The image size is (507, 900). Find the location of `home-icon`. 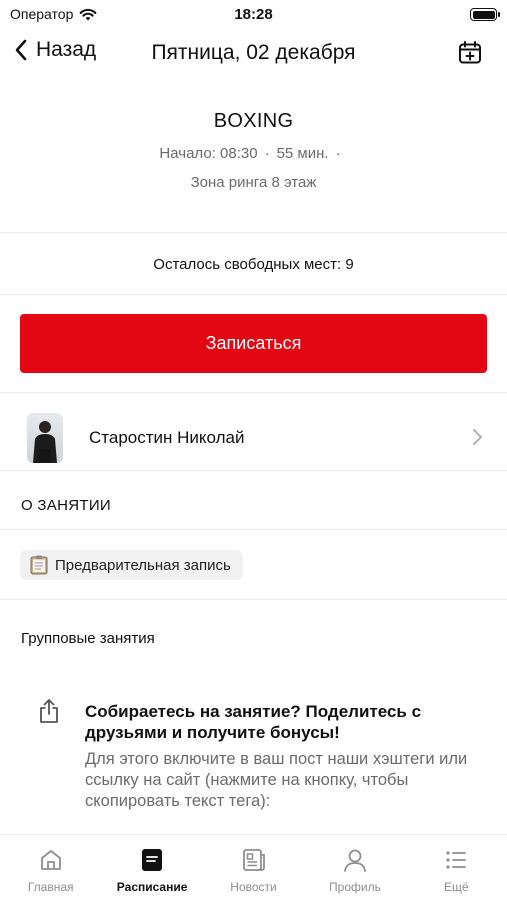

home-icon is located at coordinates (50, 860).